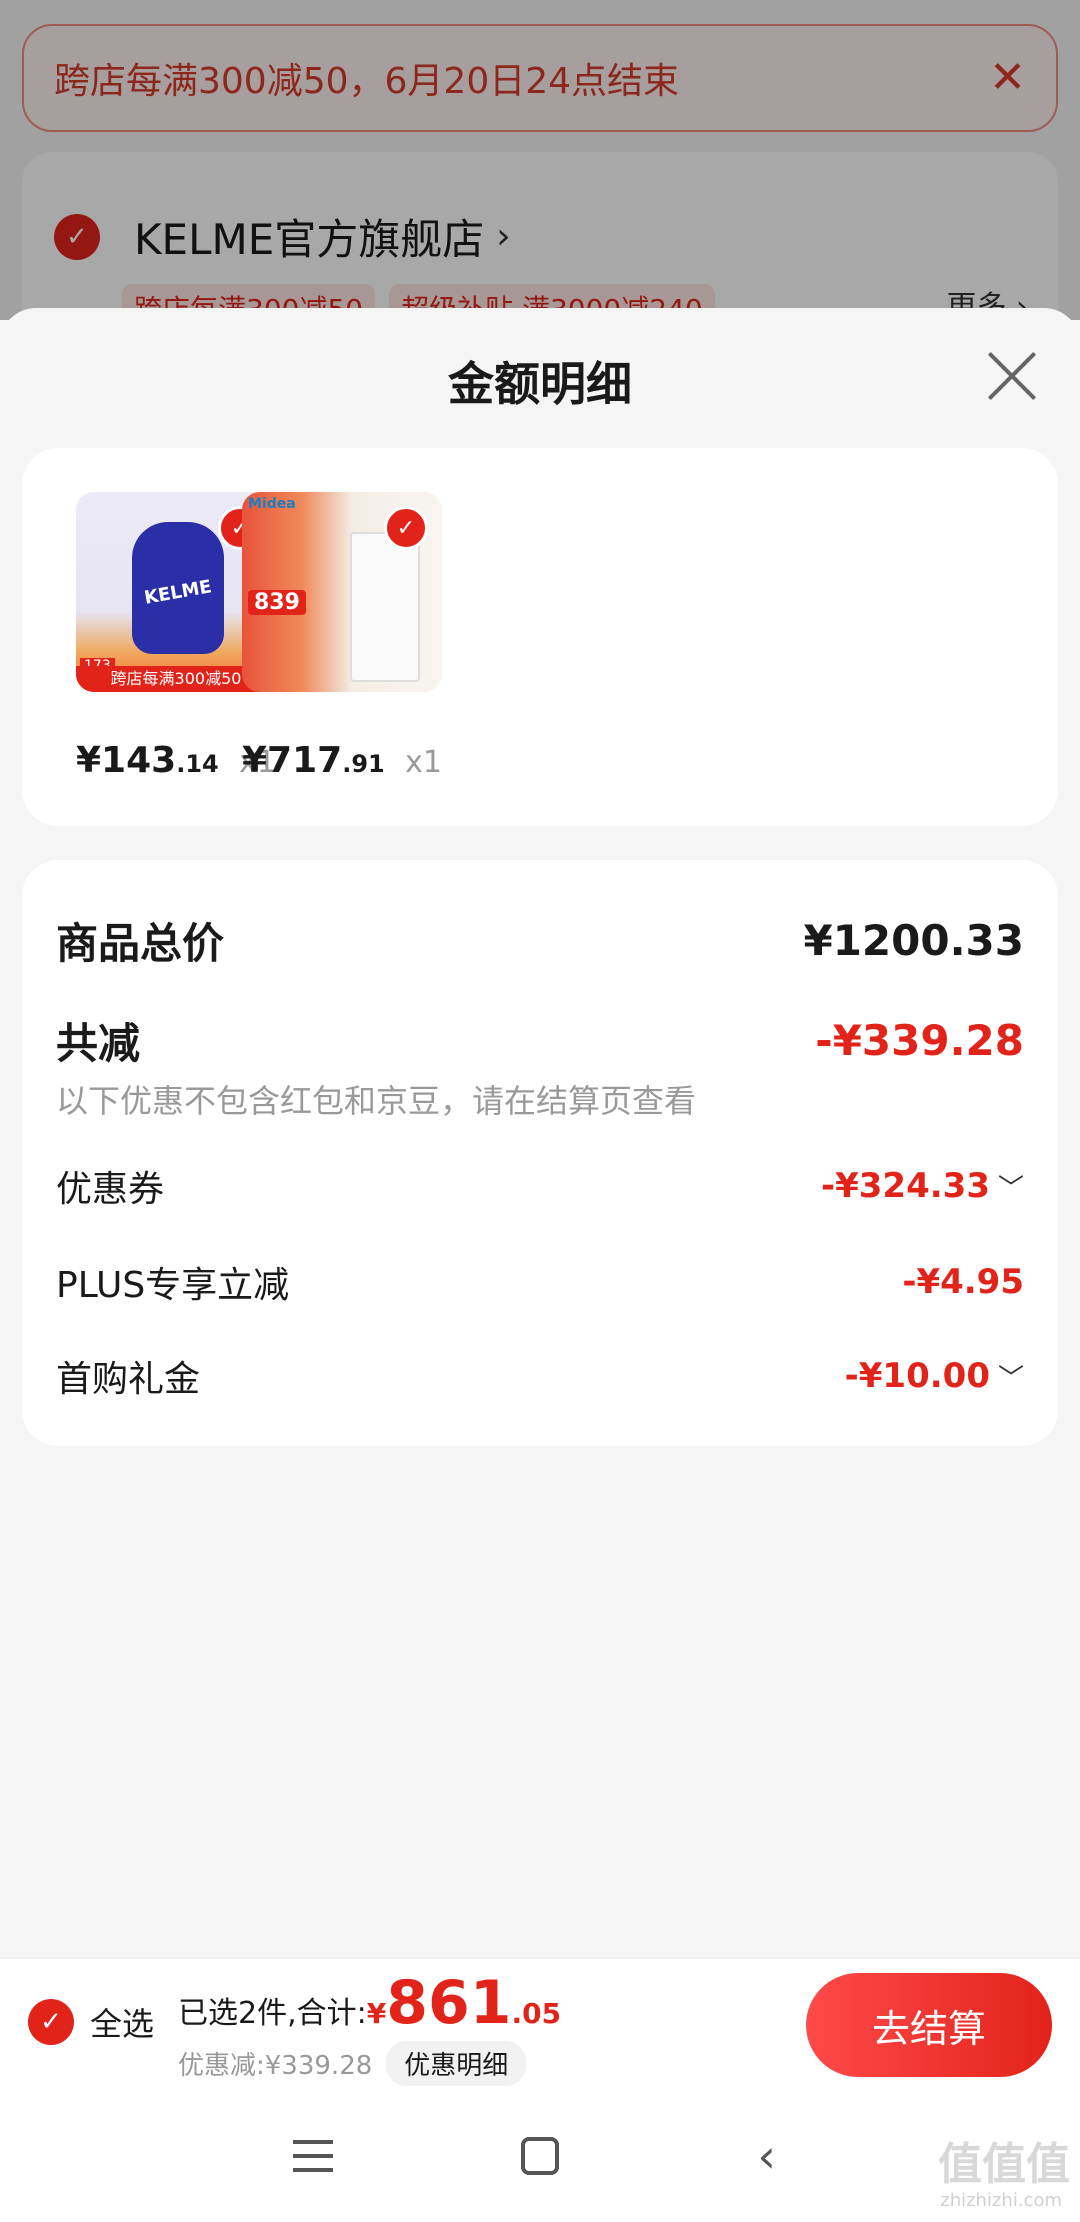 Image resolution: width=1080 pixels, height=2222 pixels. I want to click on first-purchase-label: 首购礼金, so click(128, 1379).